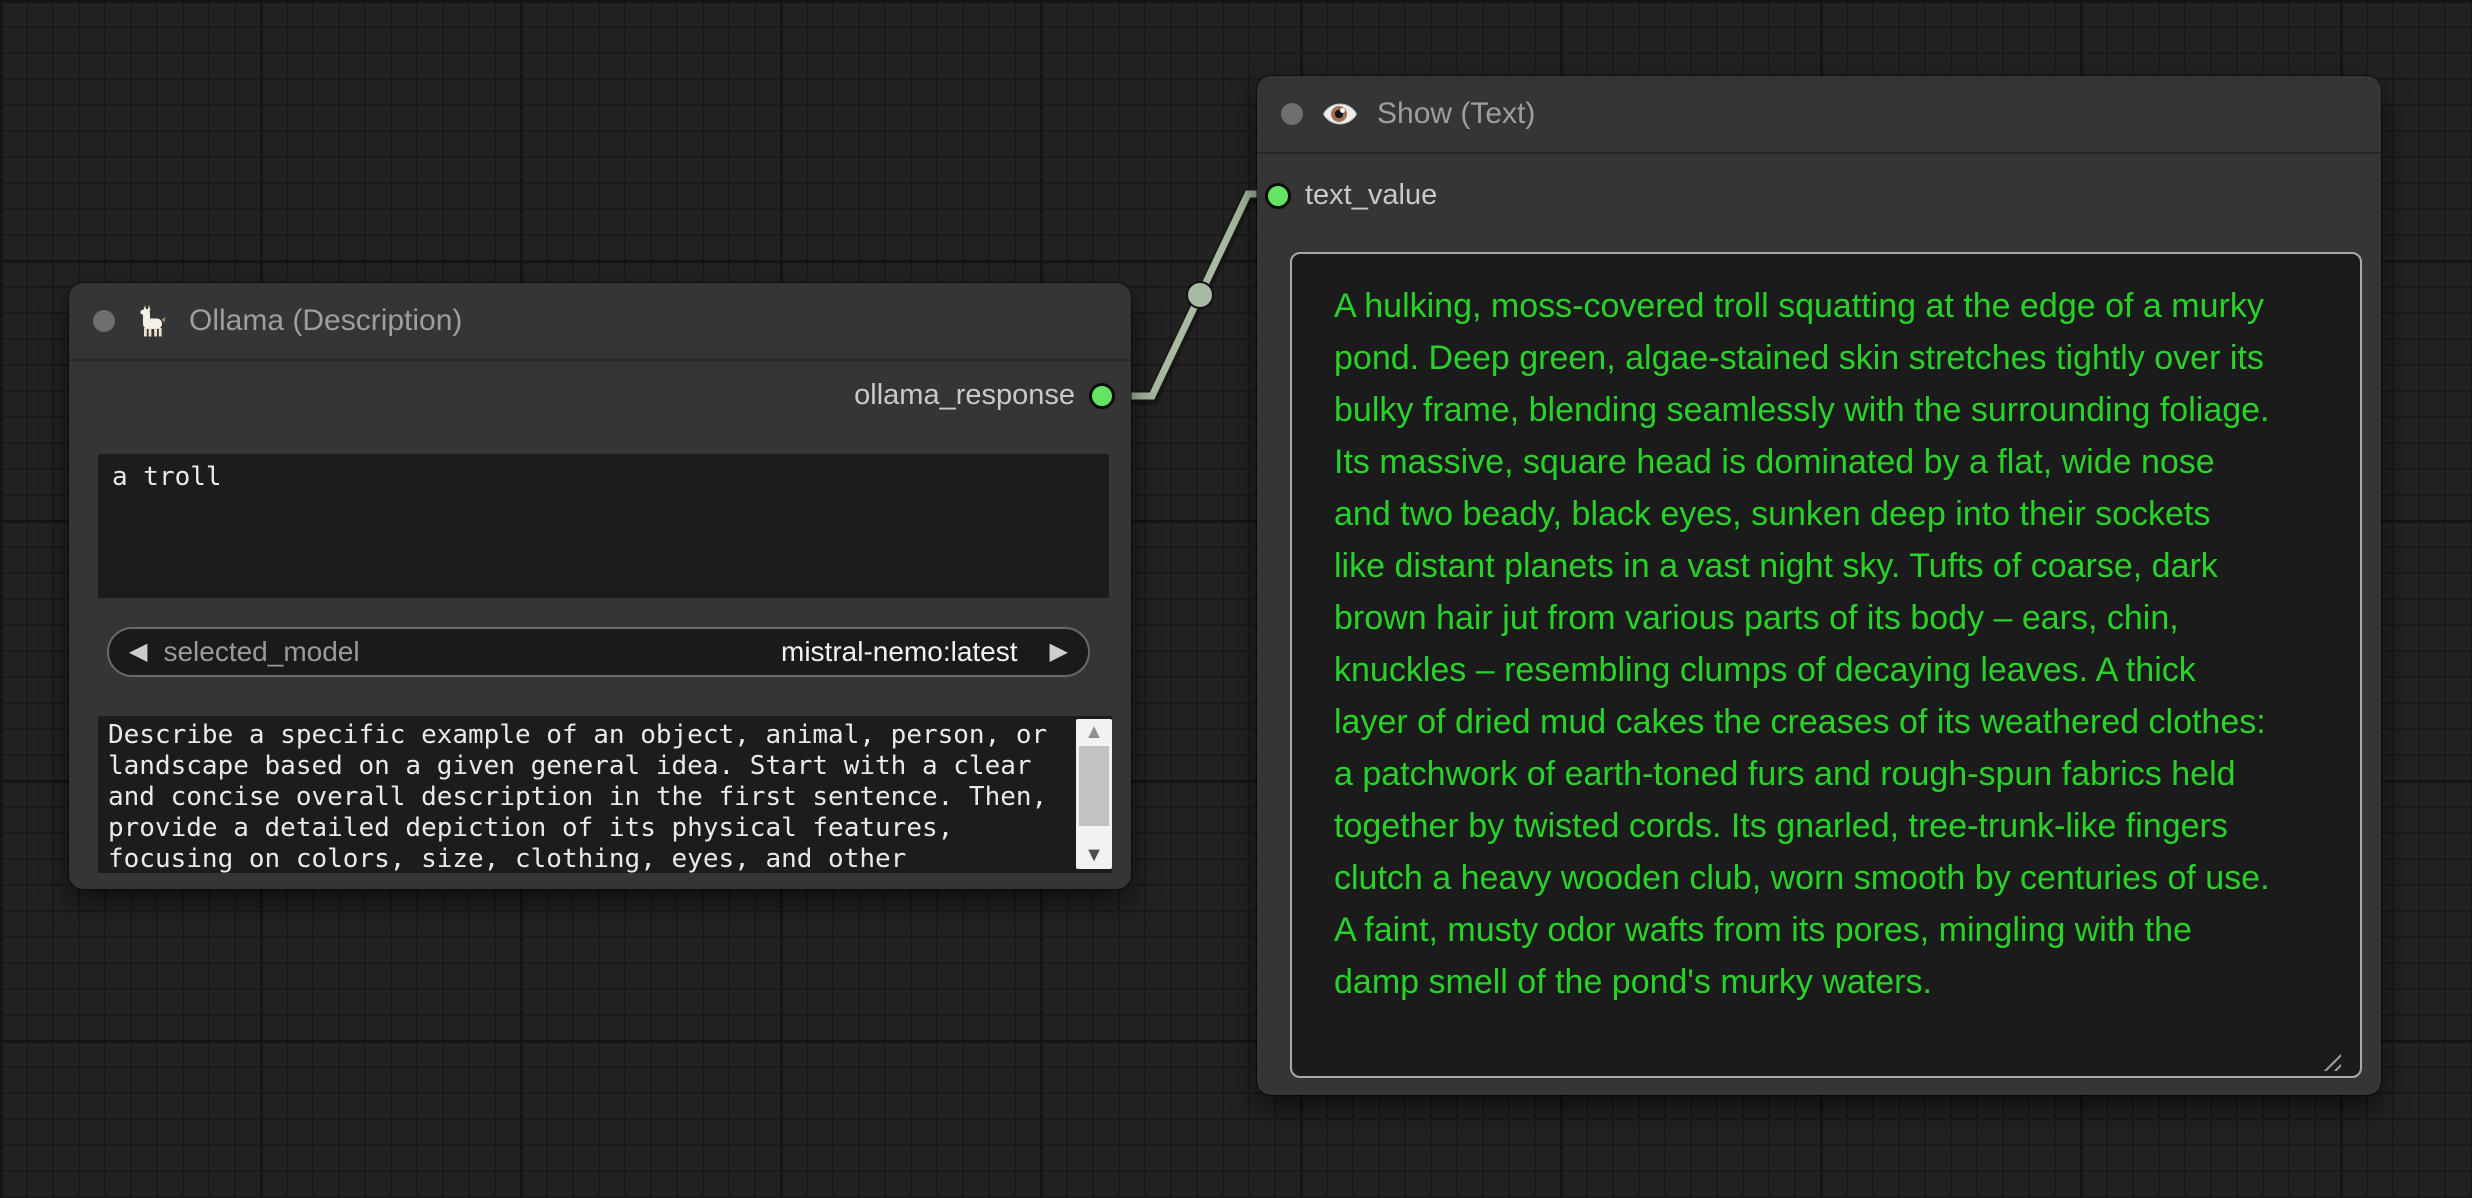  What do you see at coordinates (1819, 115) in the screenshot?
I see `show-node-header: Show (Text)` at bounding box center [1819, 115].